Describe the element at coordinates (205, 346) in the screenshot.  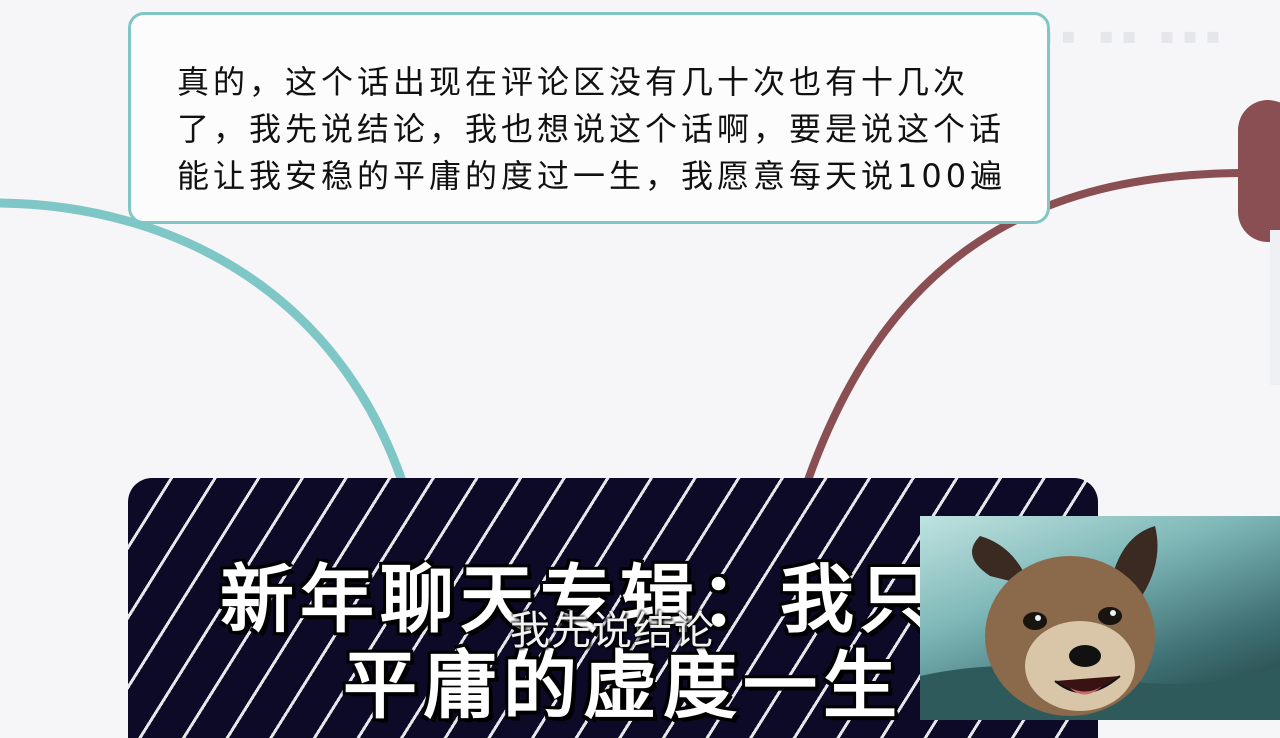
I see `teal-connector-curve` at that location.